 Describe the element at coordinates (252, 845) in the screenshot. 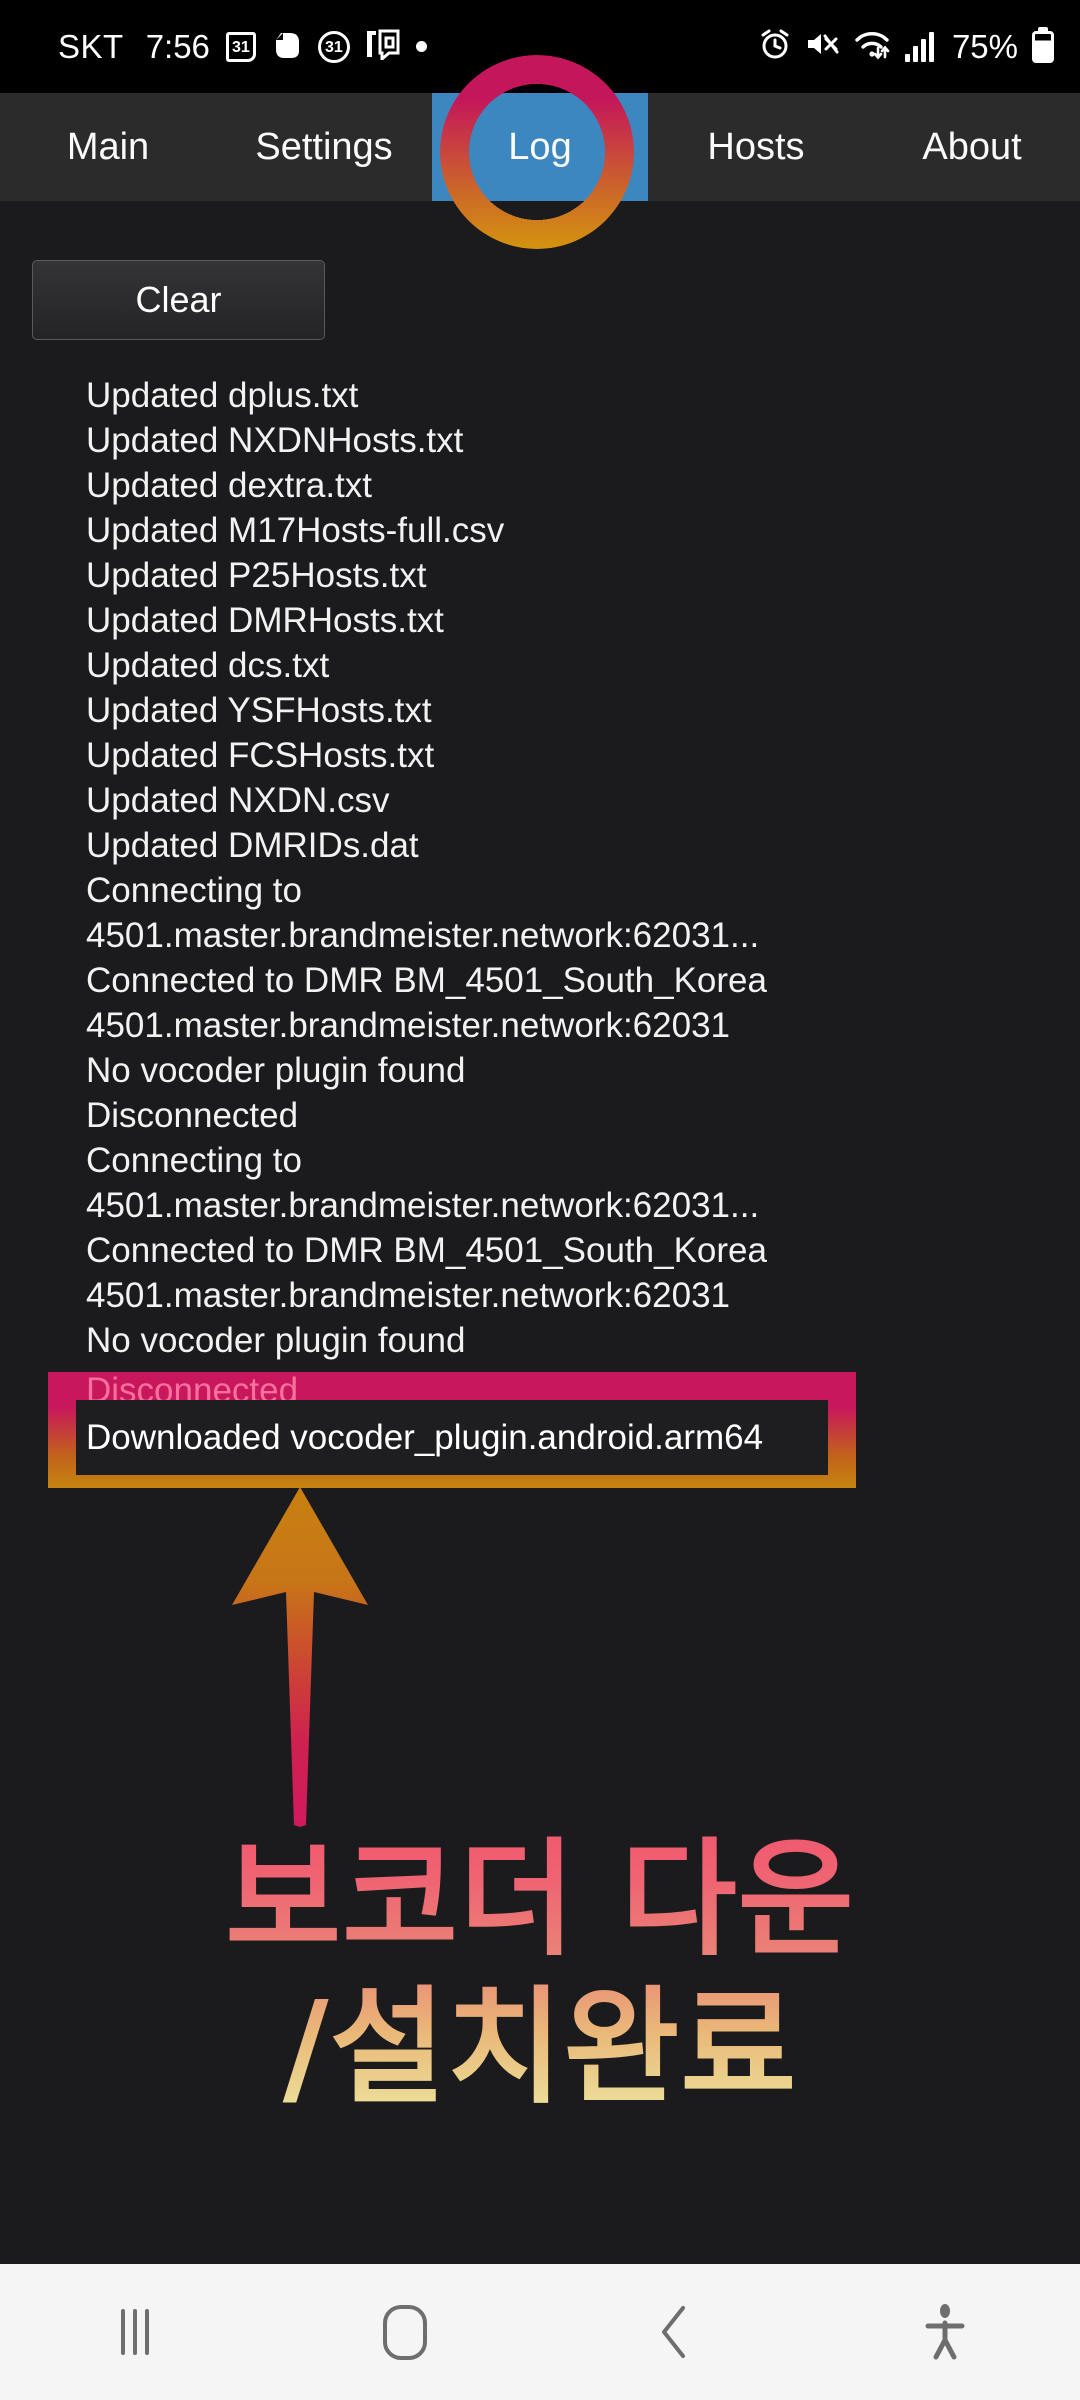

I see `log-line: Updated DMRIDs.dat` at that location.